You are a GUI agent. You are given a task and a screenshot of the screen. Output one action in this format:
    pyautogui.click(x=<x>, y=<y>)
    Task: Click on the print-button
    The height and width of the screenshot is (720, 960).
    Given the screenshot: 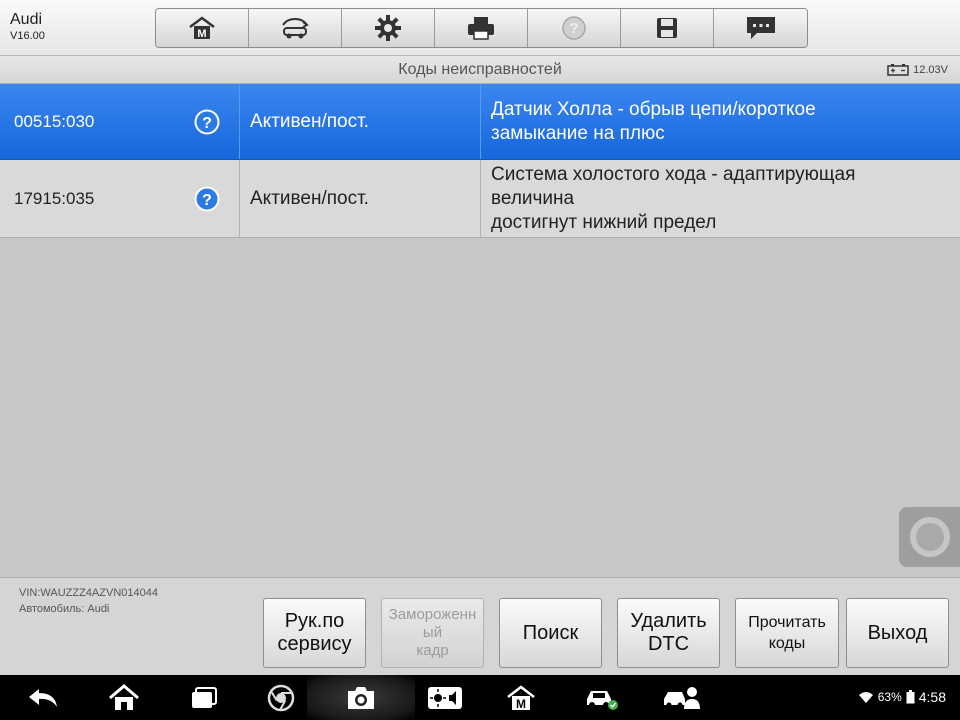 What is the action you would take?
    pyautogui.click(x=481, y=28)
    